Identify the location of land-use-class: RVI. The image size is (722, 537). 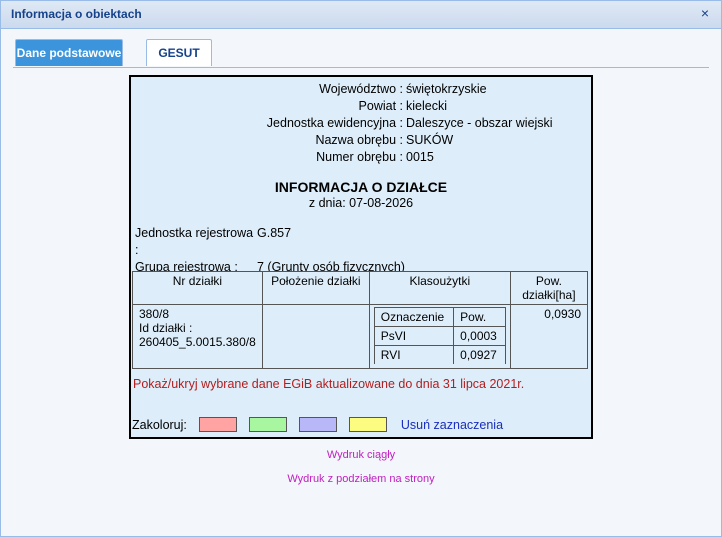
(414, 354).